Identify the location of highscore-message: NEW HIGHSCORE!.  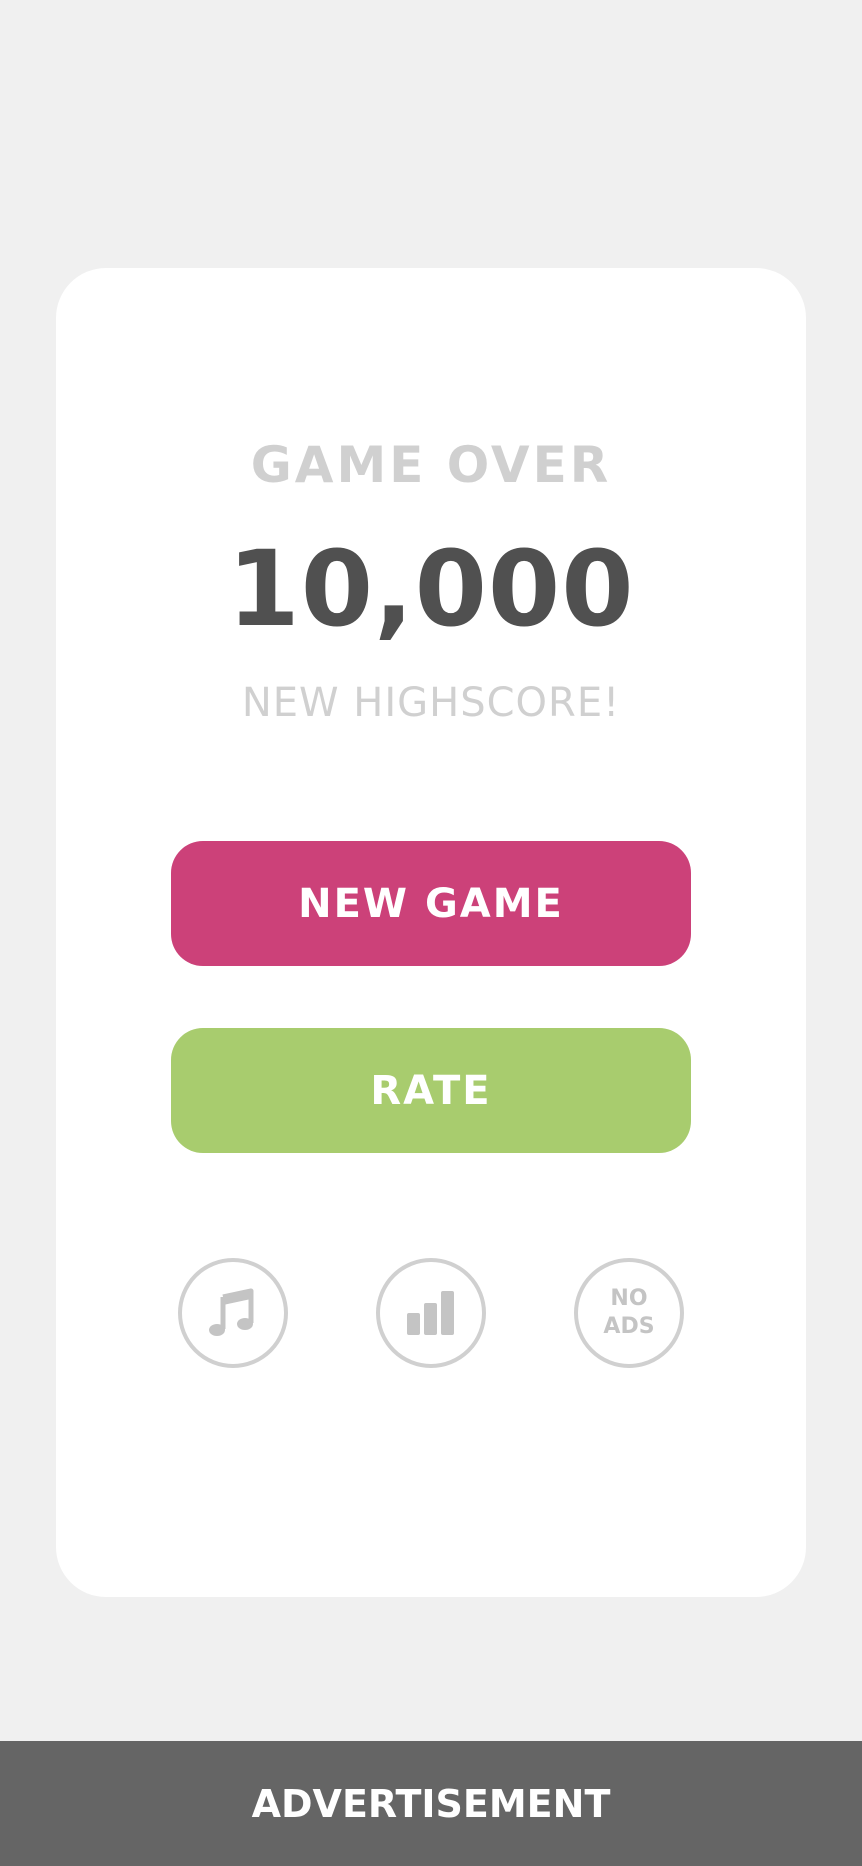
(431, 703).